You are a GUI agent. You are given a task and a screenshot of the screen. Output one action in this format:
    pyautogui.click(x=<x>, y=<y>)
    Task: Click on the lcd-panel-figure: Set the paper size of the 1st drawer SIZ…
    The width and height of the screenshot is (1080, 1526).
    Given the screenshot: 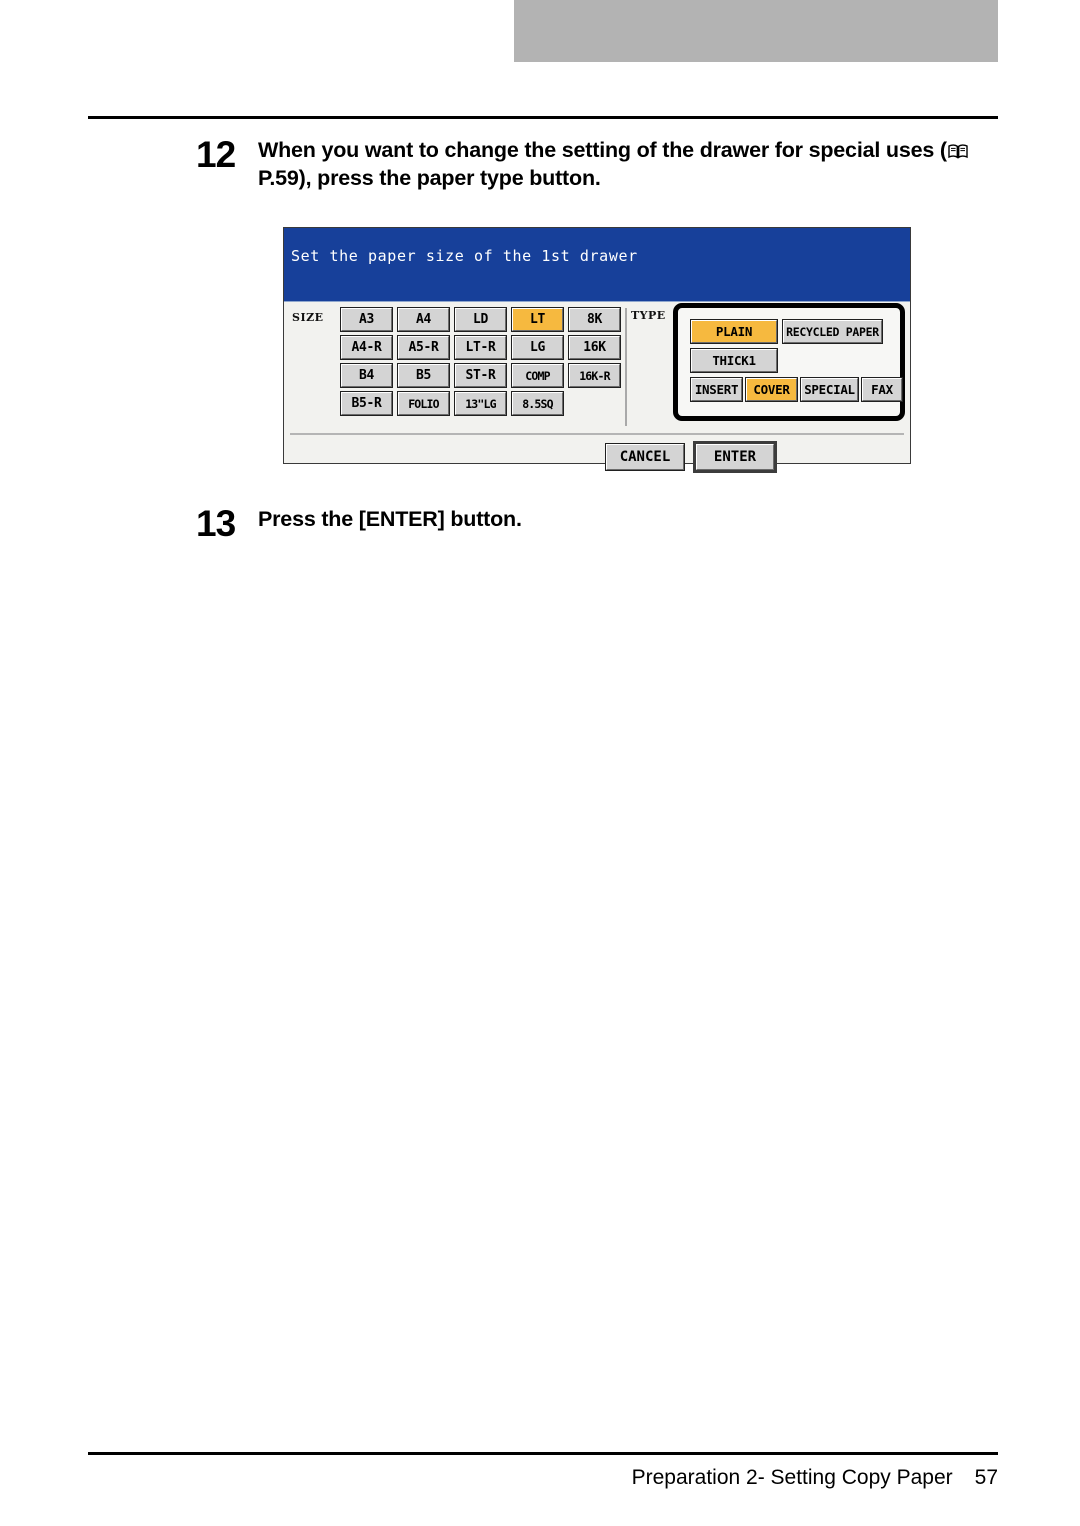 What is the action you would take?
    pyautogui.click(x=597, y=350)
    